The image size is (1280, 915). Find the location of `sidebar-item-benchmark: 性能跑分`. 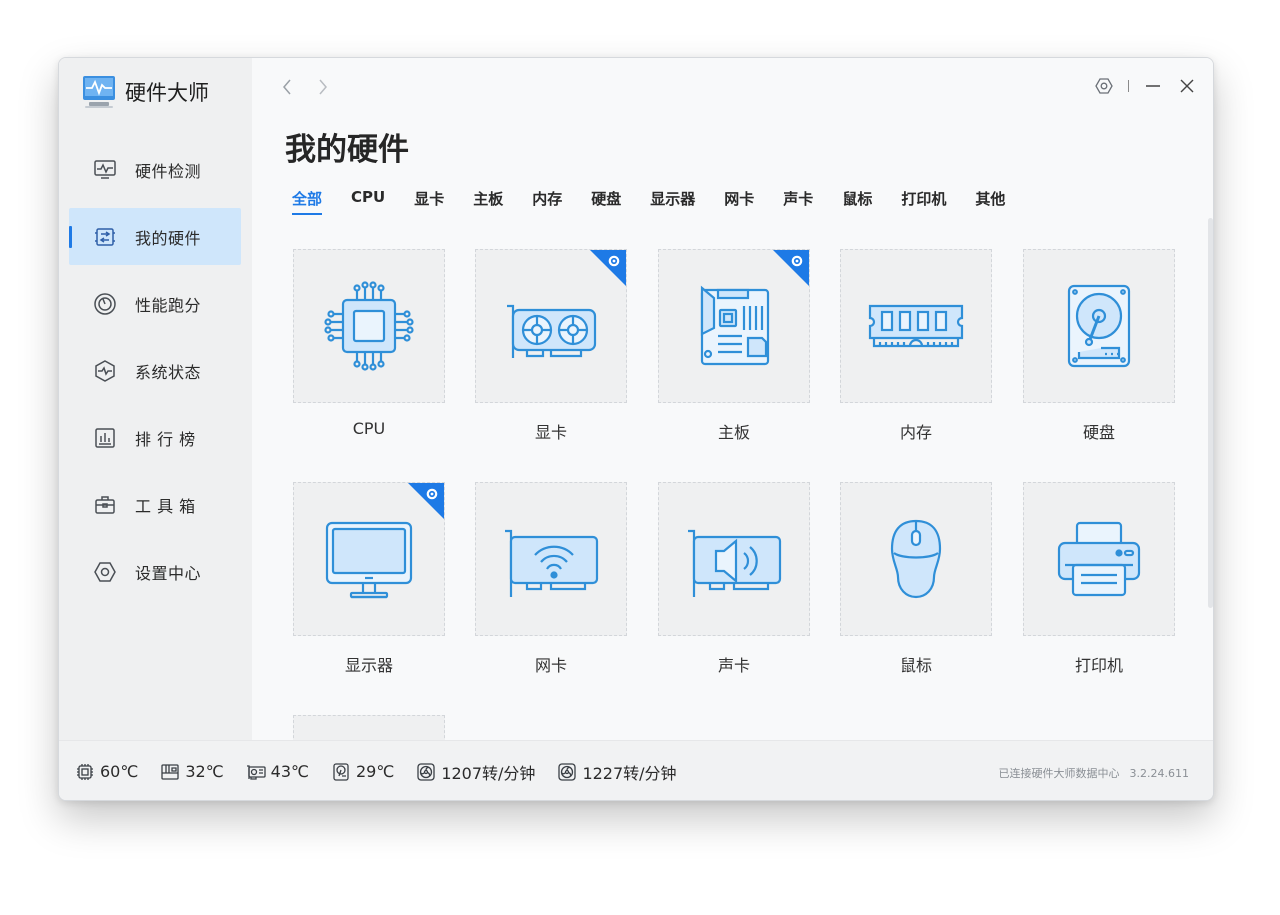

sidebar-item-benchmark: 性能跑分 is located at coordinates (155, 303).